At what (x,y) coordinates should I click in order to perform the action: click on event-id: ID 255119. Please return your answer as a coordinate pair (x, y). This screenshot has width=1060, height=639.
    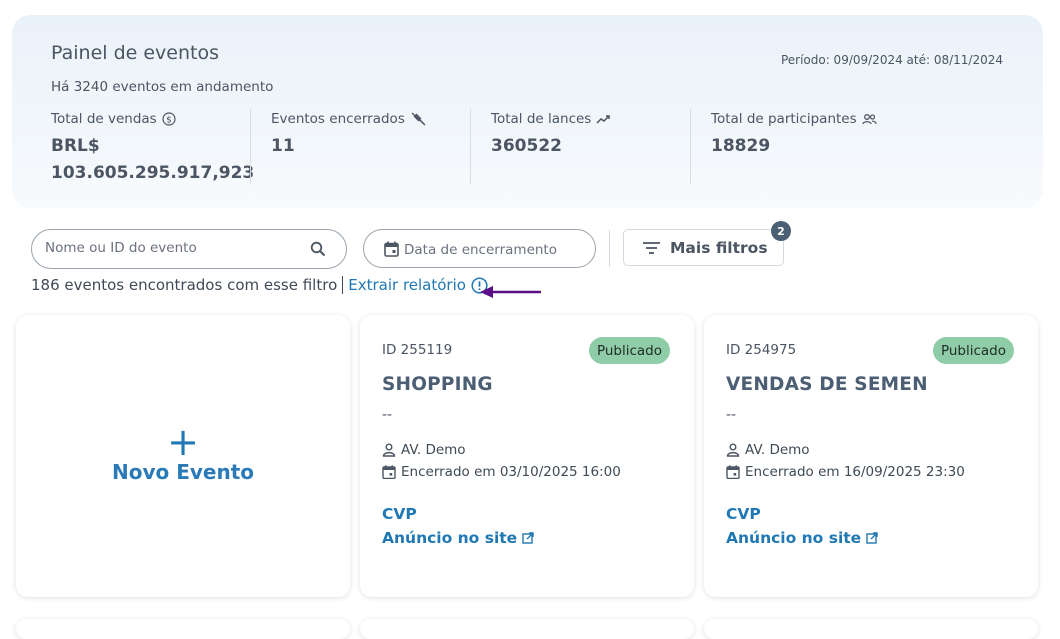
    Looking at the image, I should click on (417, 350).